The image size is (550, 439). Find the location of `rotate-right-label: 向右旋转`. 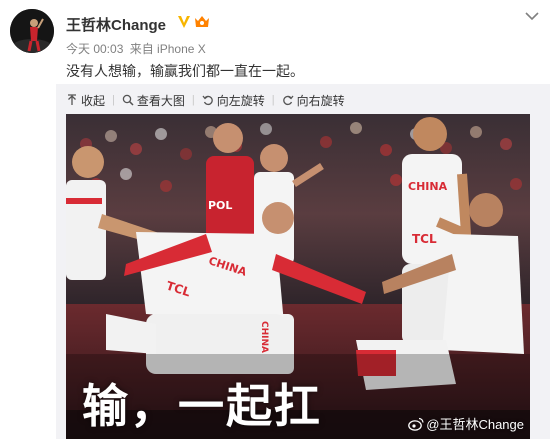

rotate-right-label: 向右旋转 is located at coordinates (320, 100).